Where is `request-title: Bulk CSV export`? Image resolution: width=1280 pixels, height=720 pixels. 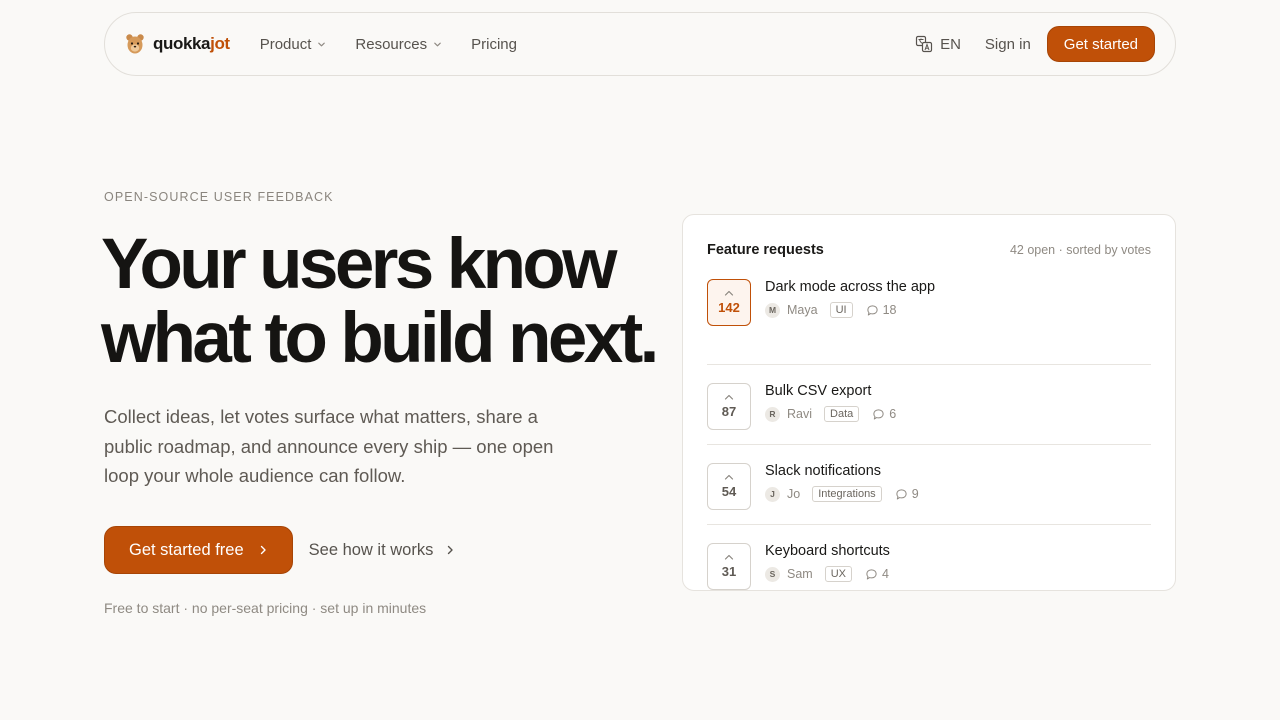
request-title: Bulk CSV export is located at coordinates (818, 391).